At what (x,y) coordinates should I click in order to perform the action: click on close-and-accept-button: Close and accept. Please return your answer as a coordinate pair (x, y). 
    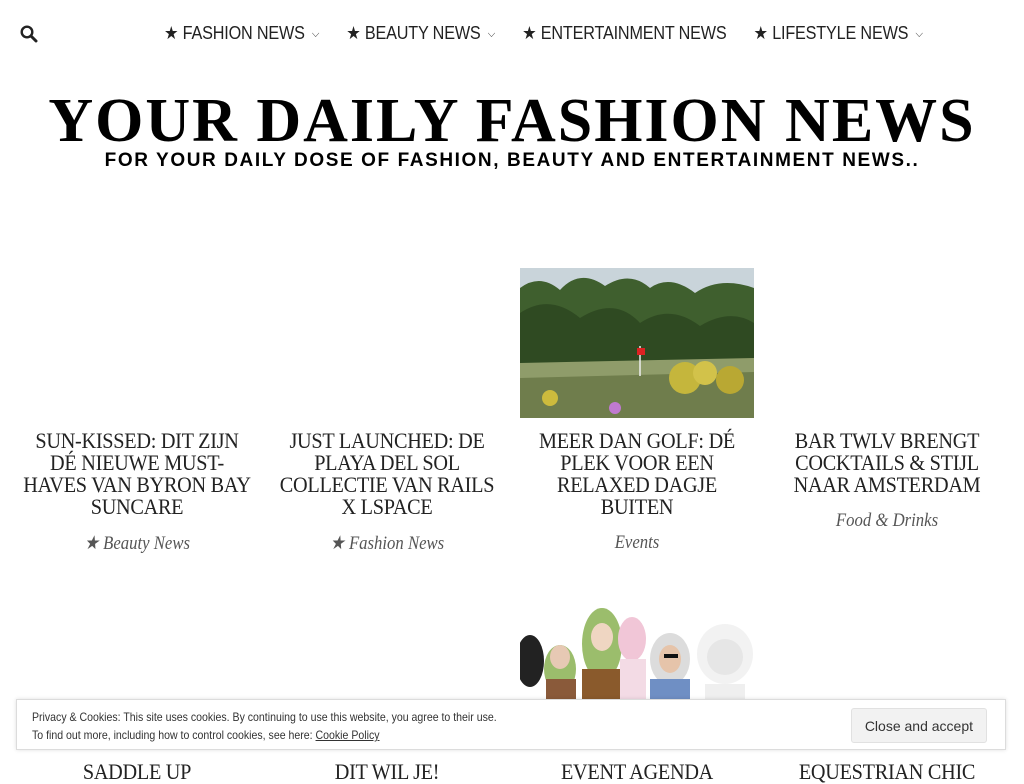
    Looking at the image, I should click on (918, 725).